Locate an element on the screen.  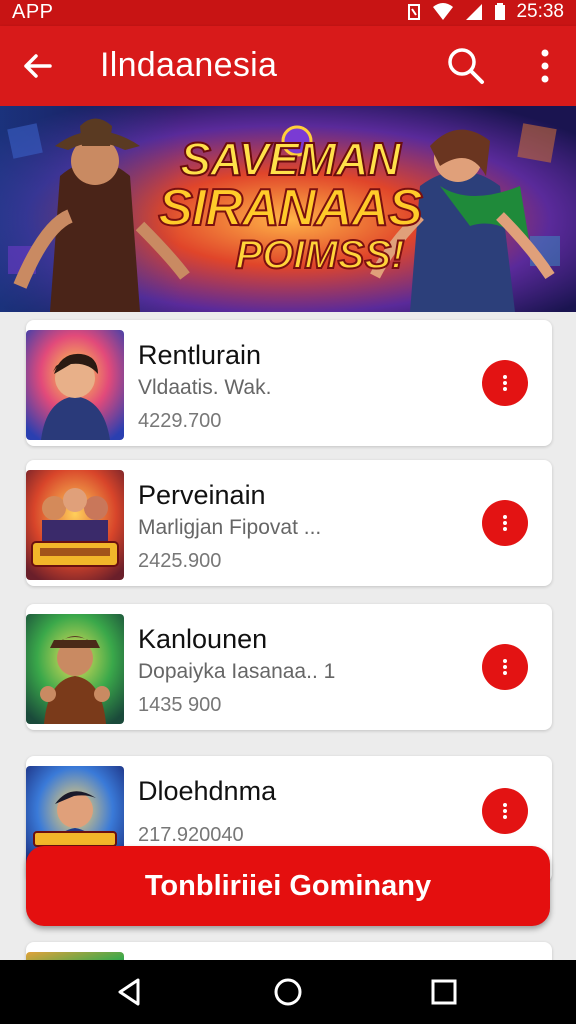
game-title: Dloehdnma is located at coordinates (207, 791).